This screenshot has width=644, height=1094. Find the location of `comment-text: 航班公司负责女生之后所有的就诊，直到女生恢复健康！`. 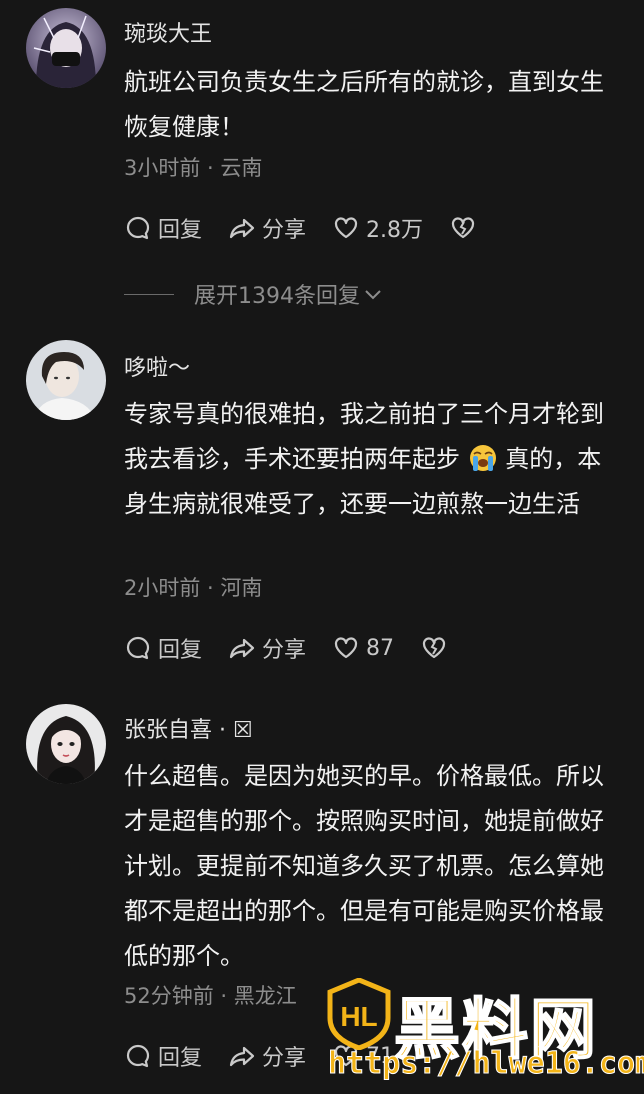

comment-text: 航班公司负责女生之后所有的就诊，直到女生恢复健康！ is located at coordinates (364, 104).